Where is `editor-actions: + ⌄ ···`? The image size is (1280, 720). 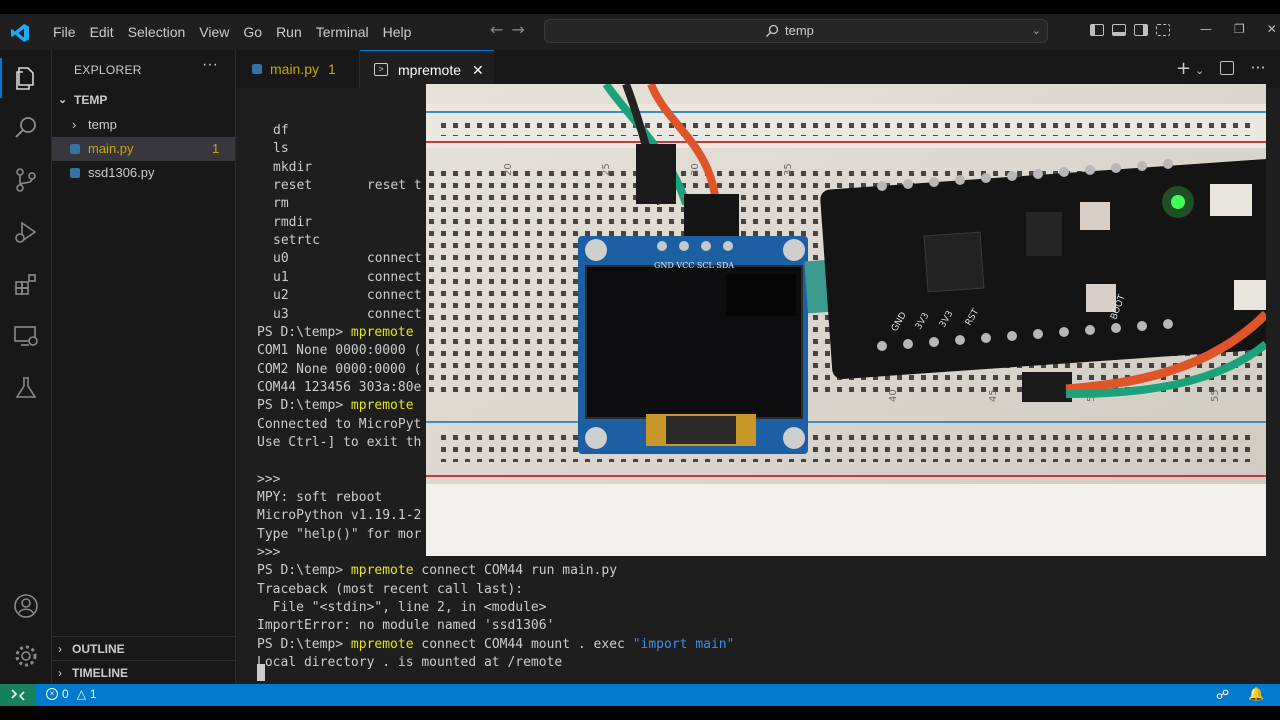 editor-actions: + ⌄ ··· is located at coordinates (1221, 68).